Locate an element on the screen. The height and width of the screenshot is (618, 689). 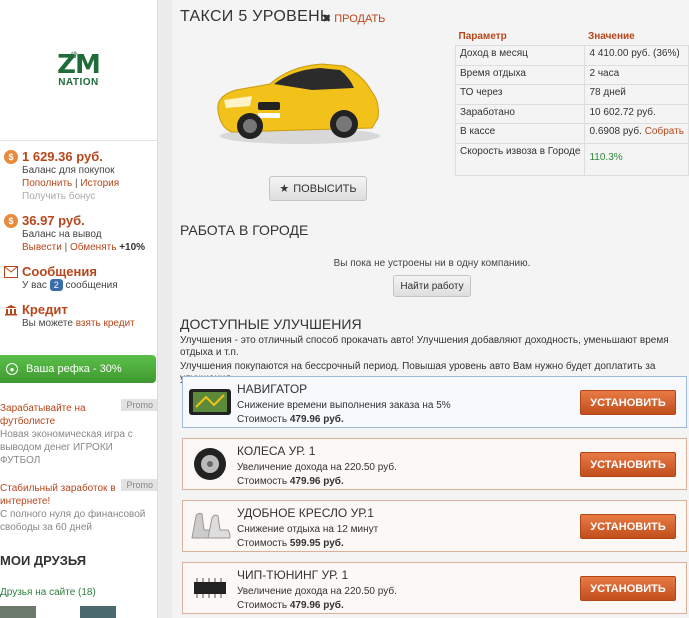
table-row: ТО через 78 дней is located at coordinates (571, 94).